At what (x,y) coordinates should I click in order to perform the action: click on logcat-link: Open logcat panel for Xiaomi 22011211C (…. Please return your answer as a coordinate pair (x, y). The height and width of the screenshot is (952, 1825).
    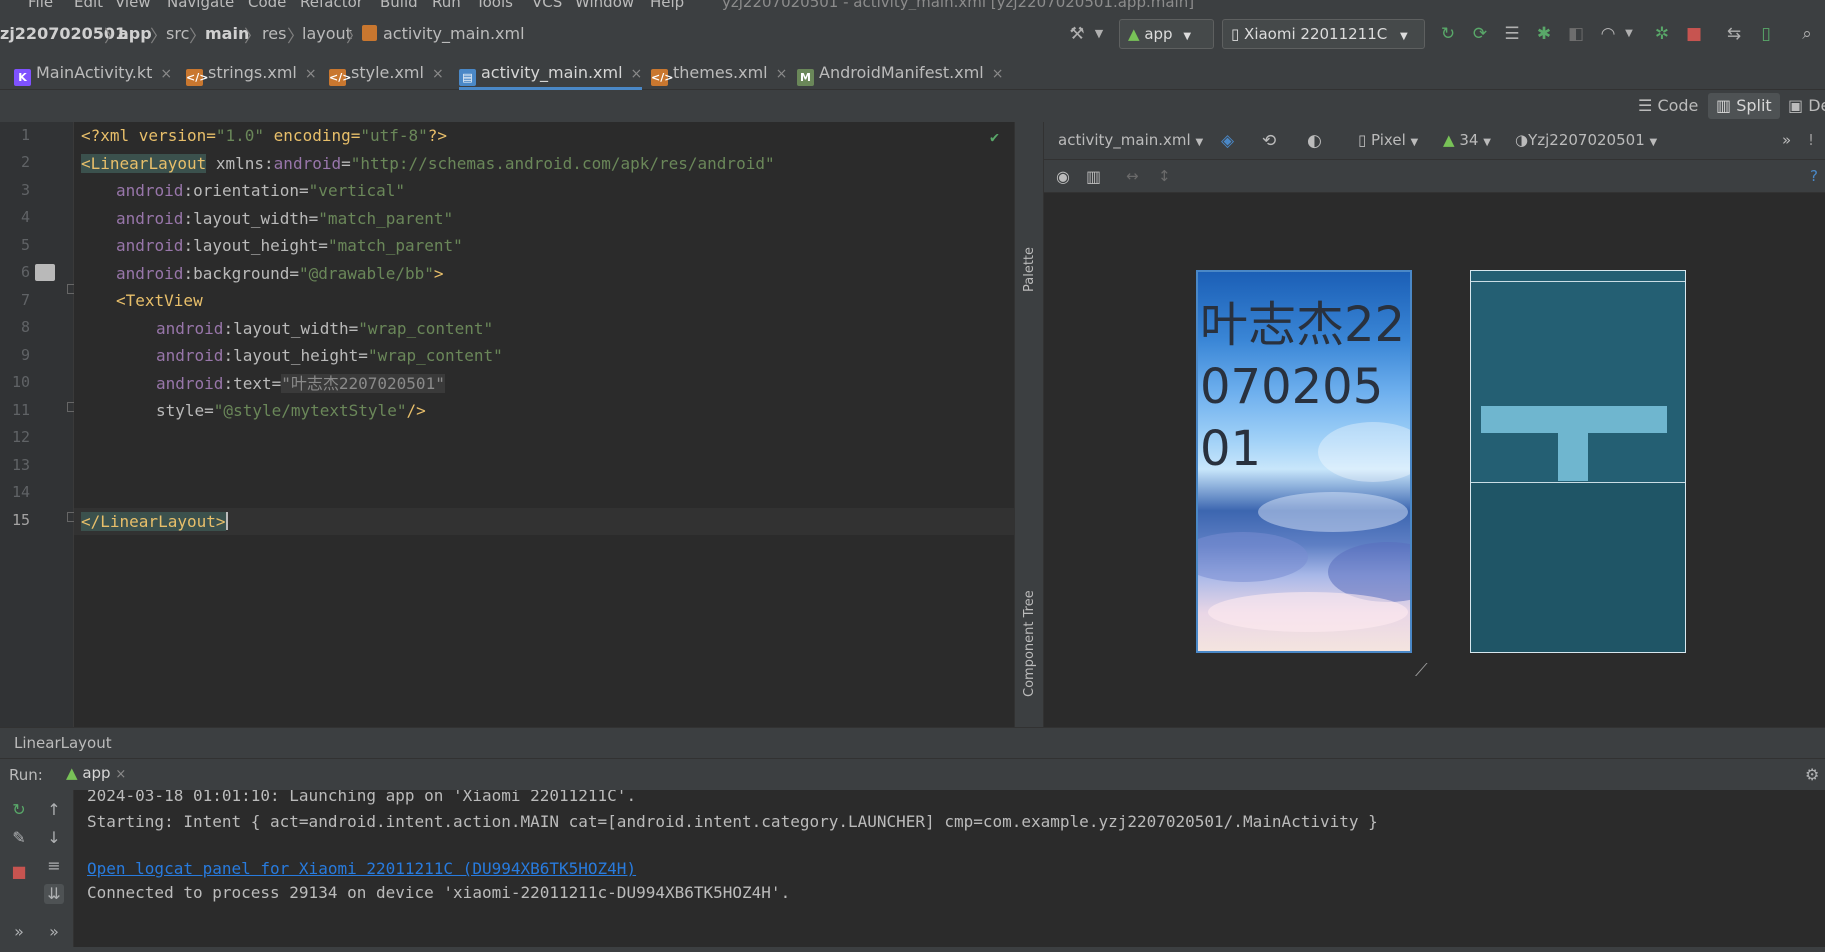
    Looking at the image, I should click on (361, 868).